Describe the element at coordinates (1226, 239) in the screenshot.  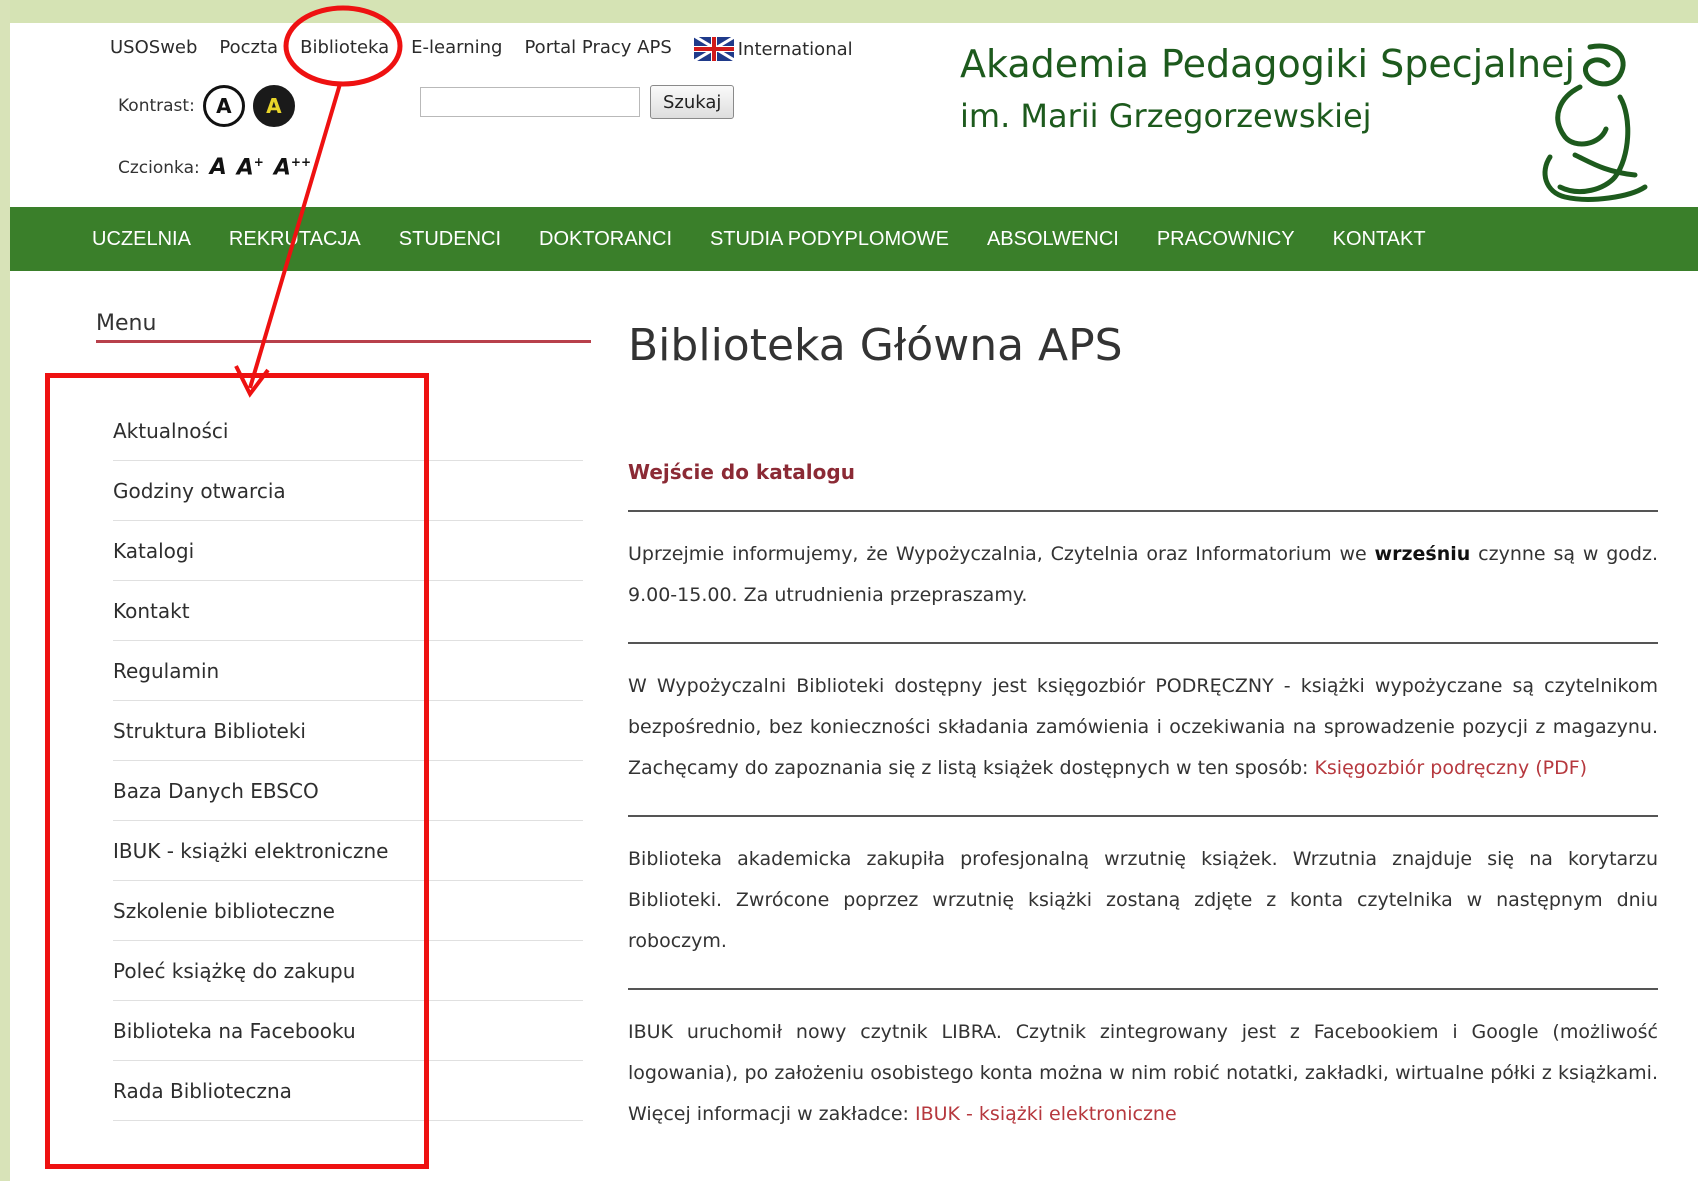
I see `nav-pracownicy: PRACOWNICY` at that location.